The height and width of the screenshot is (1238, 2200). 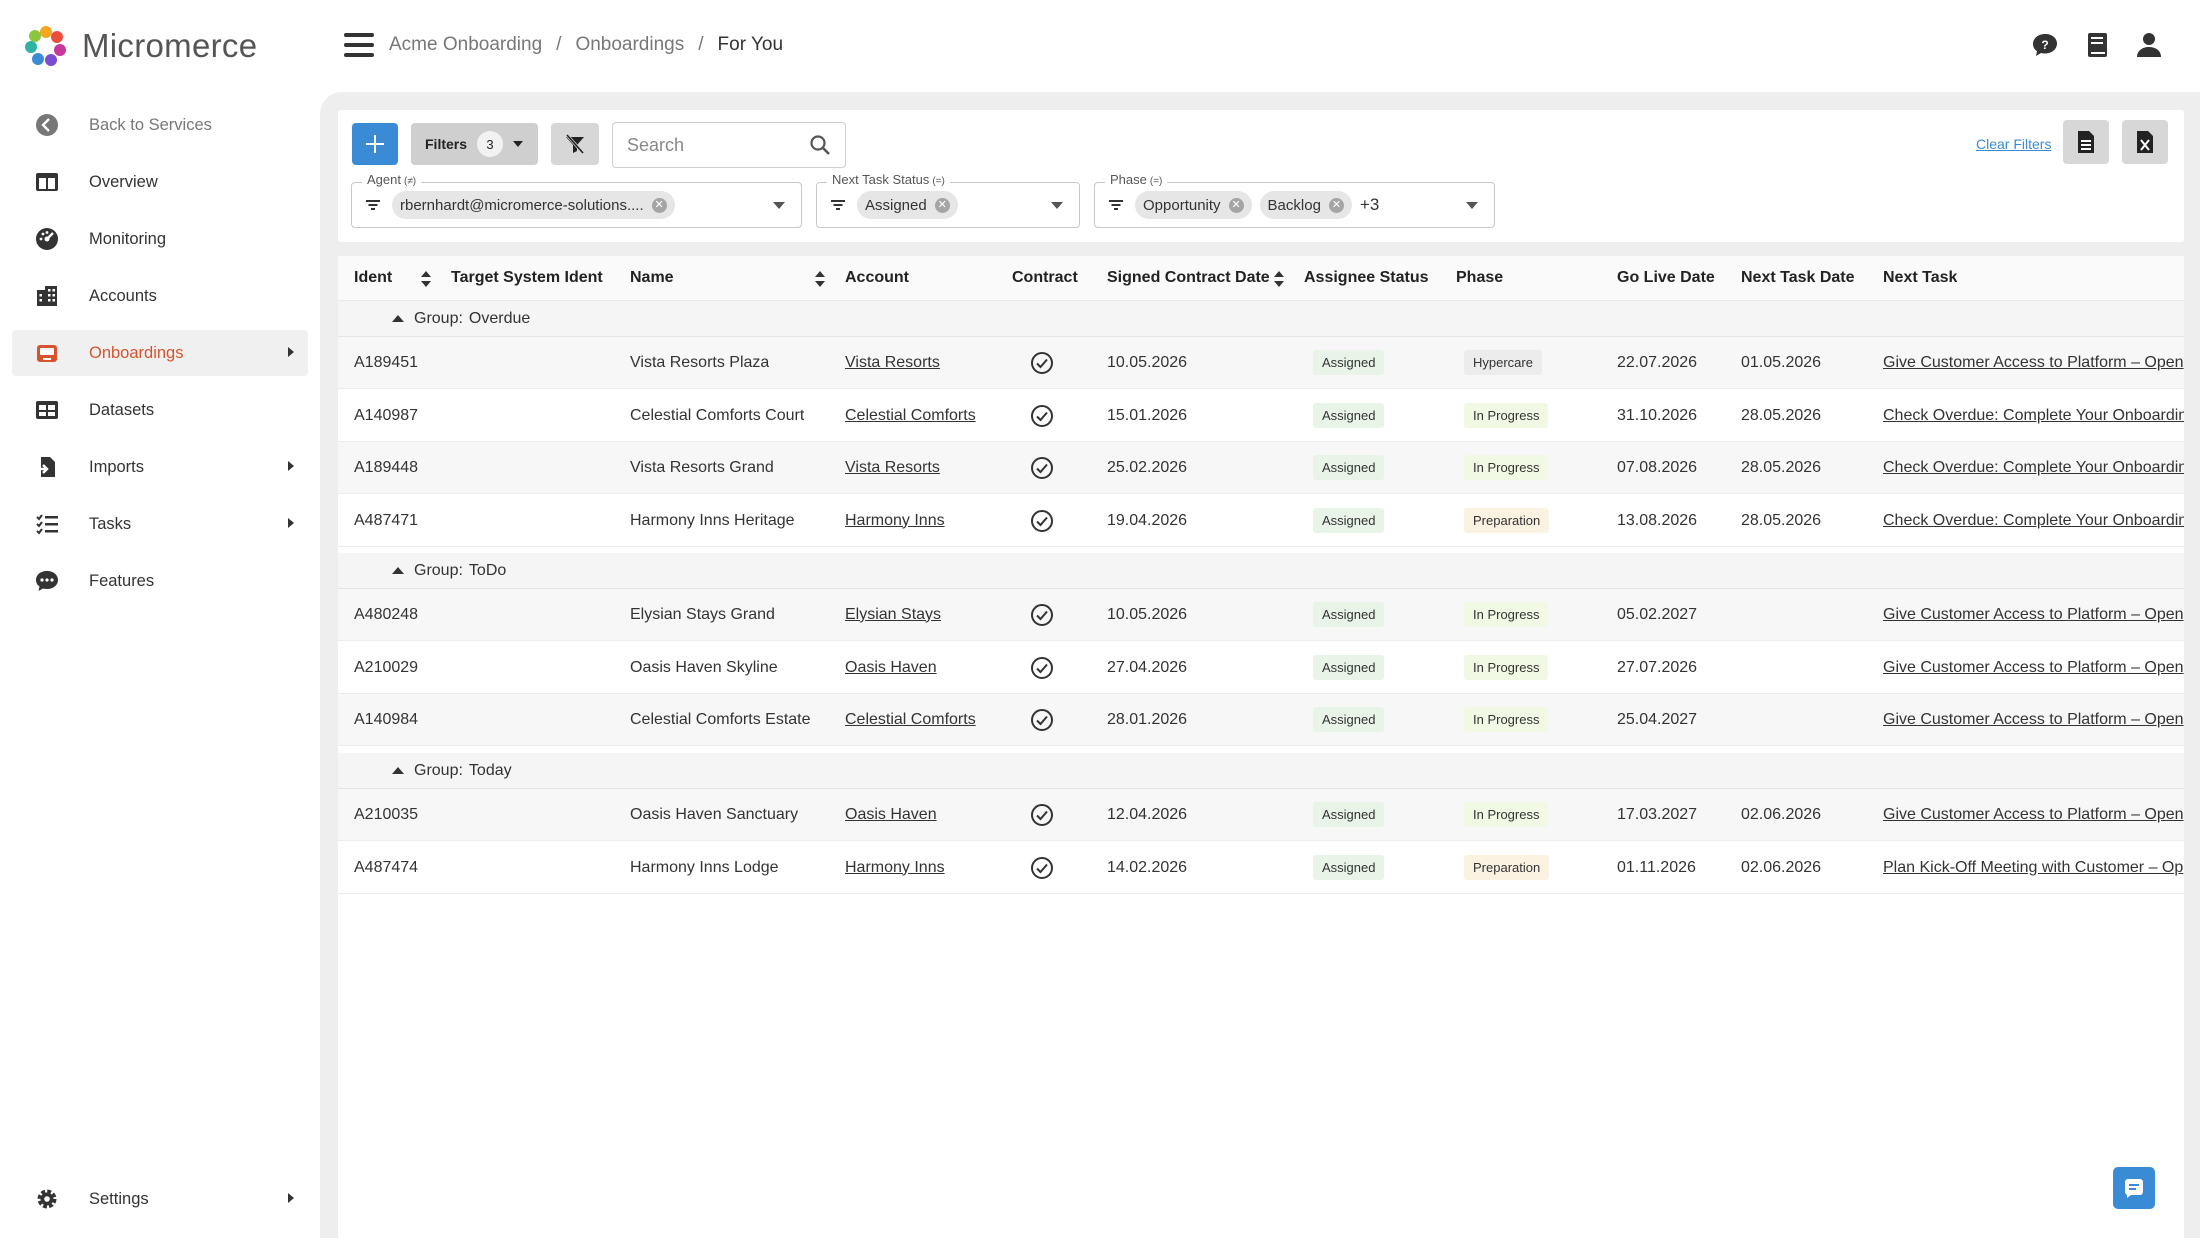 What do you see at coordinates (386, 719) in the screenshot?
I see `cell-ident: A140984` at bounding box center [386, 719].